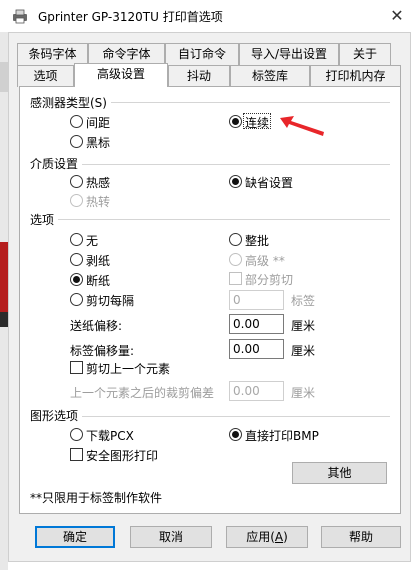  I want to click on tab-import-export: 导入/导出设置, so click(289, 54).